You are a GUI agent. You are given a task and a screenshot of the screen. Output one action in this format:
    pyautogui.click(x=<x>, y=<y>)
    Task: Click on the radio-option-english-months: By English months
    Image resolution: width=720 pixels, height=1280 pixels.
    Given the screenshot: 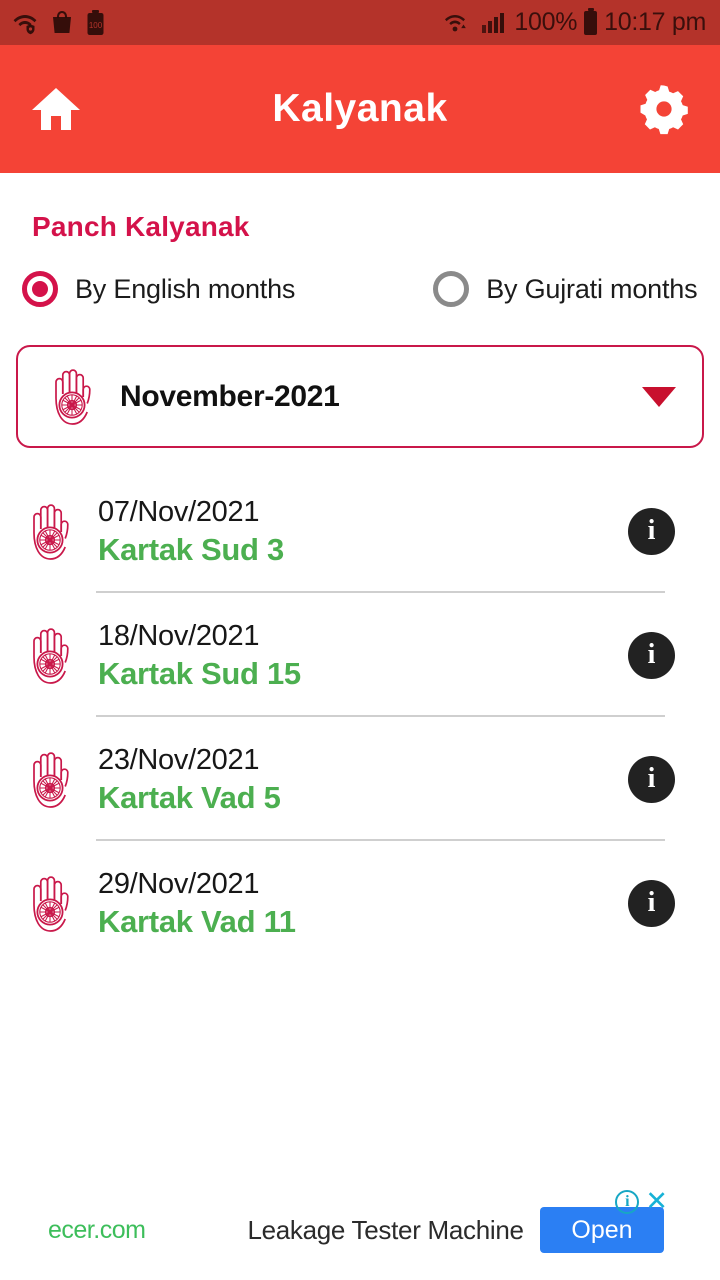 What is the action you would take?
    pyautogui.click(x=158, y=289)
    